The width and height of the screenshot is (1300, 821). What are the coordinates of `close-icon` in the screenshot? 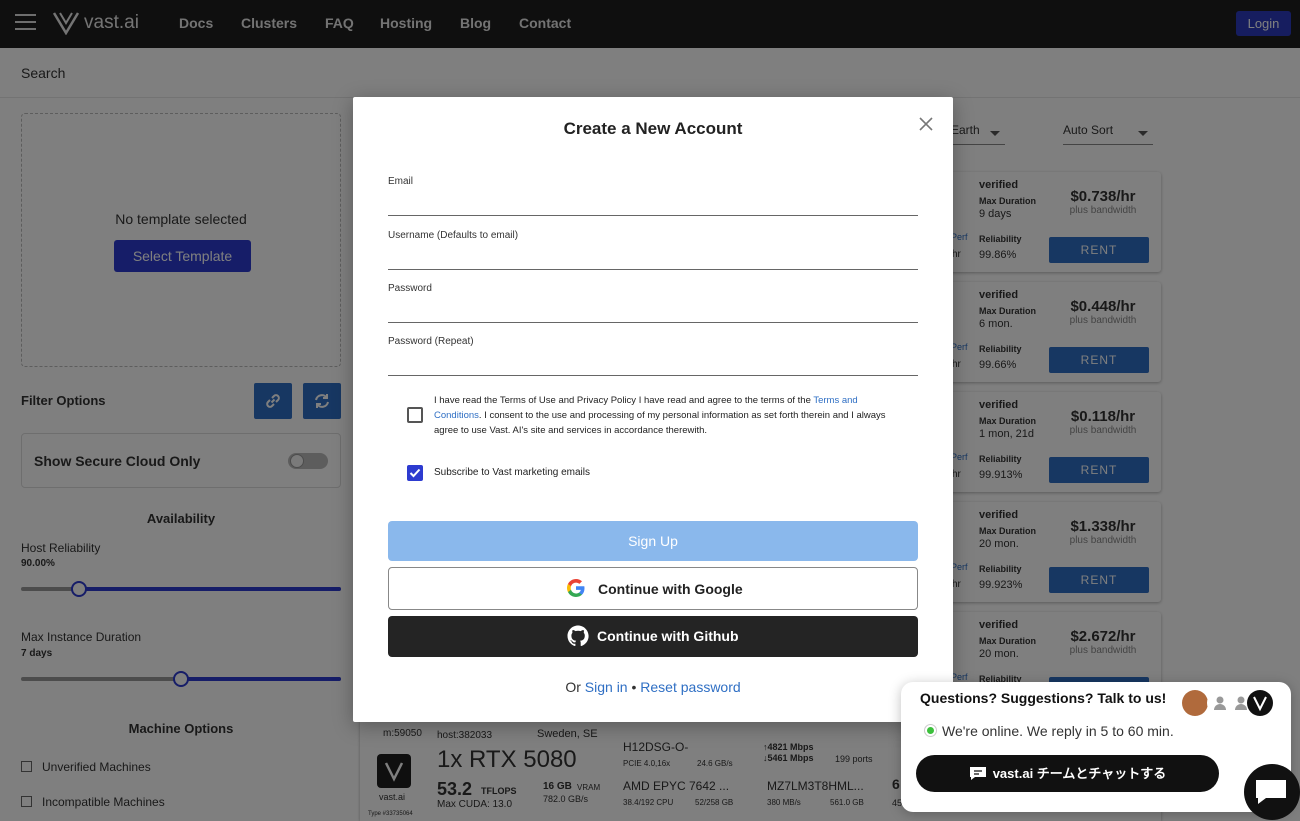 It's located at (926, 124).